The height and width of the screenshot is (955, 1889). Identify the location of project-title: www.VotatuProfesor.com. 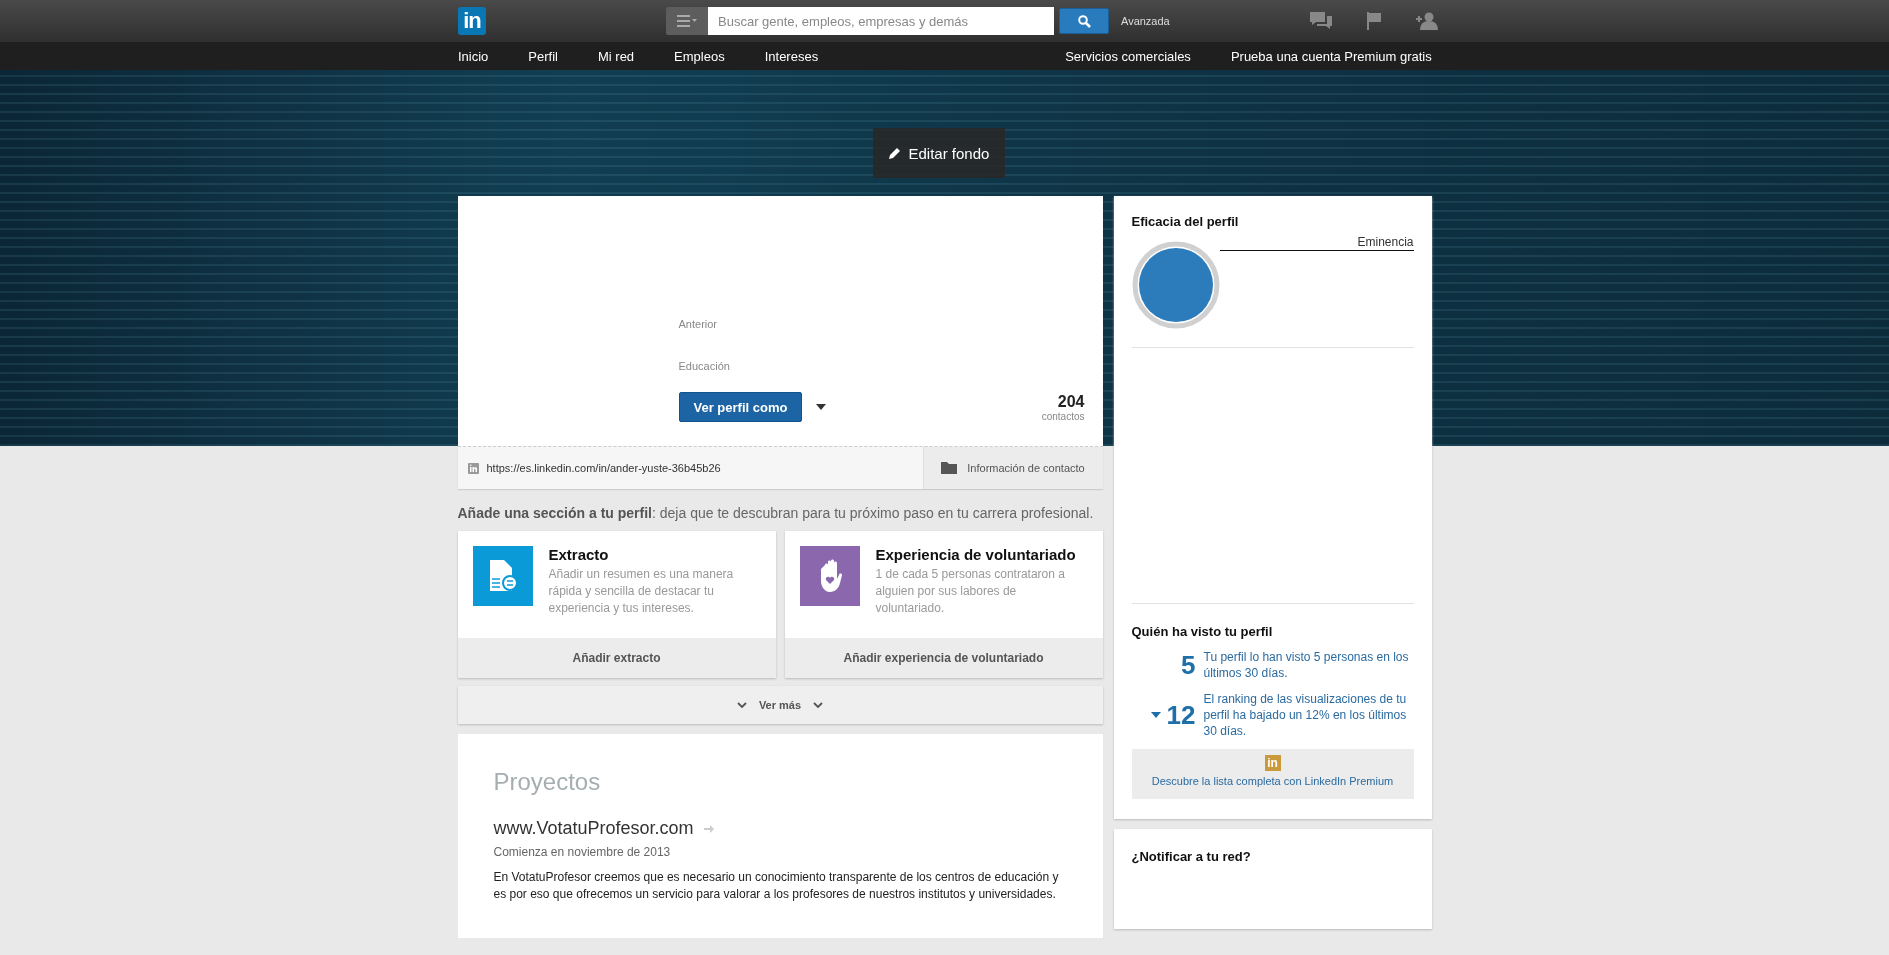
(603, 828).